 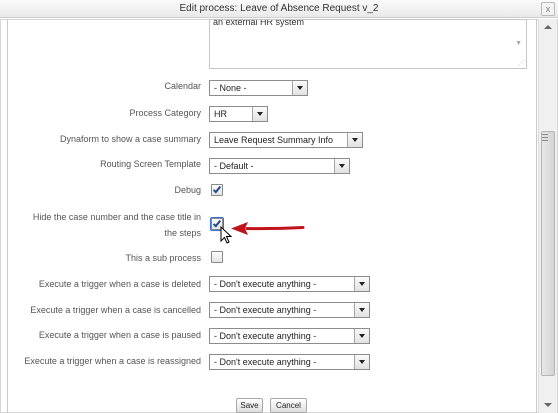 I want to click on trigger-deleted-value: - Don't execute anything -, so click(x=265, y=284).